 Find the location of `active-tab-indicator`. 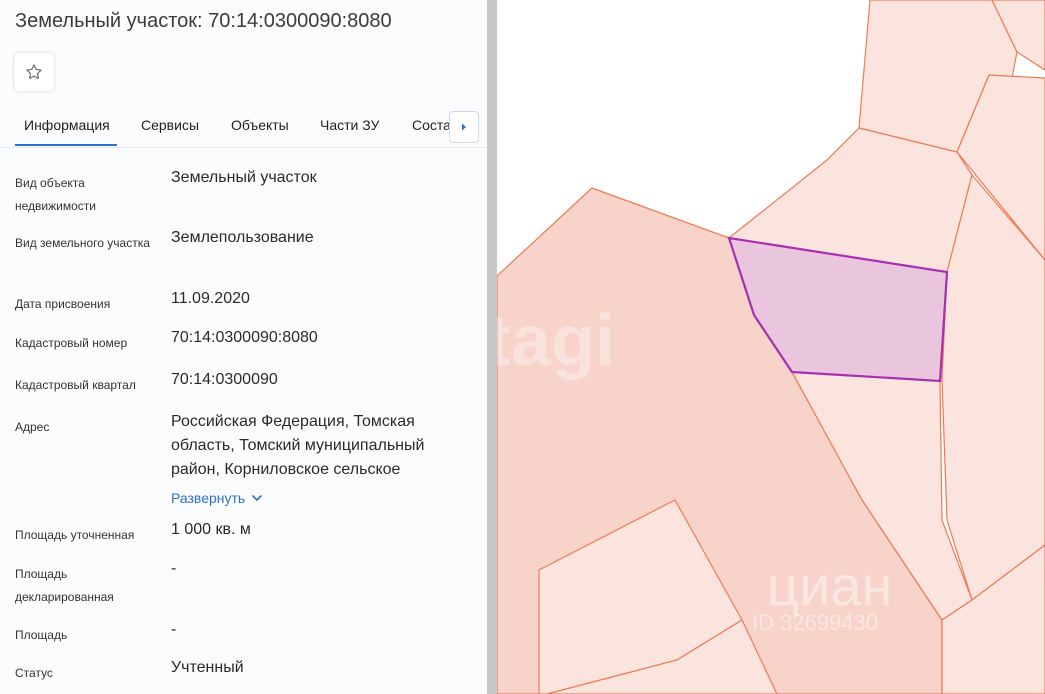

active-tab-indicator is located at coordinates (66, 145).